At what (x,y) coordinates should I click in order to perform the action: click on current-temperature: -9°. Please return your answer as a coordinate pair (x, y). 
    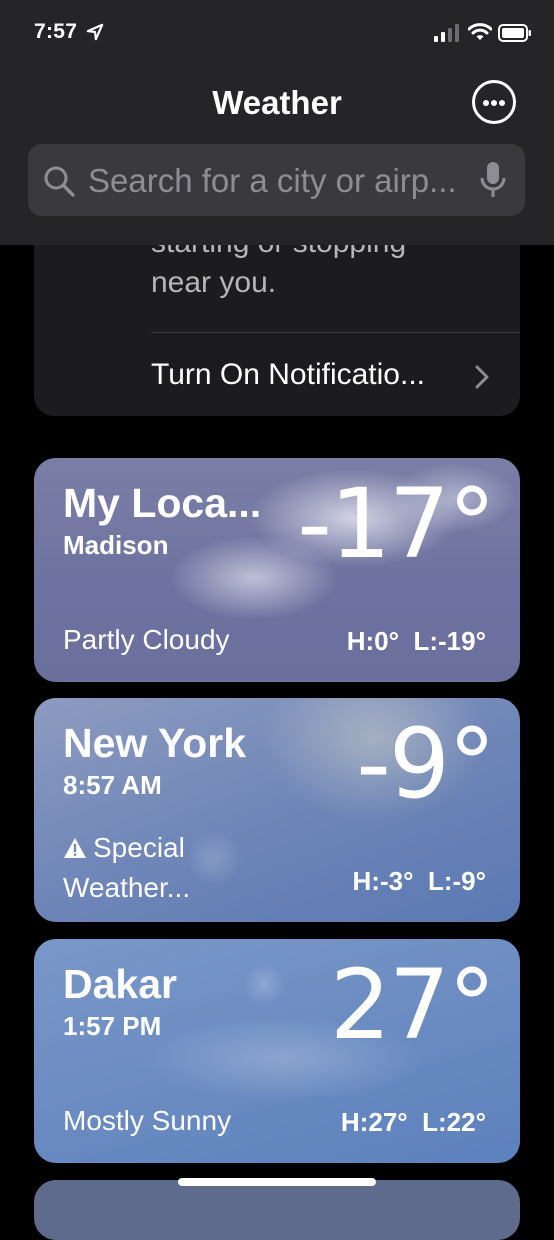
    Looking at the image, I should click on (426, 764).